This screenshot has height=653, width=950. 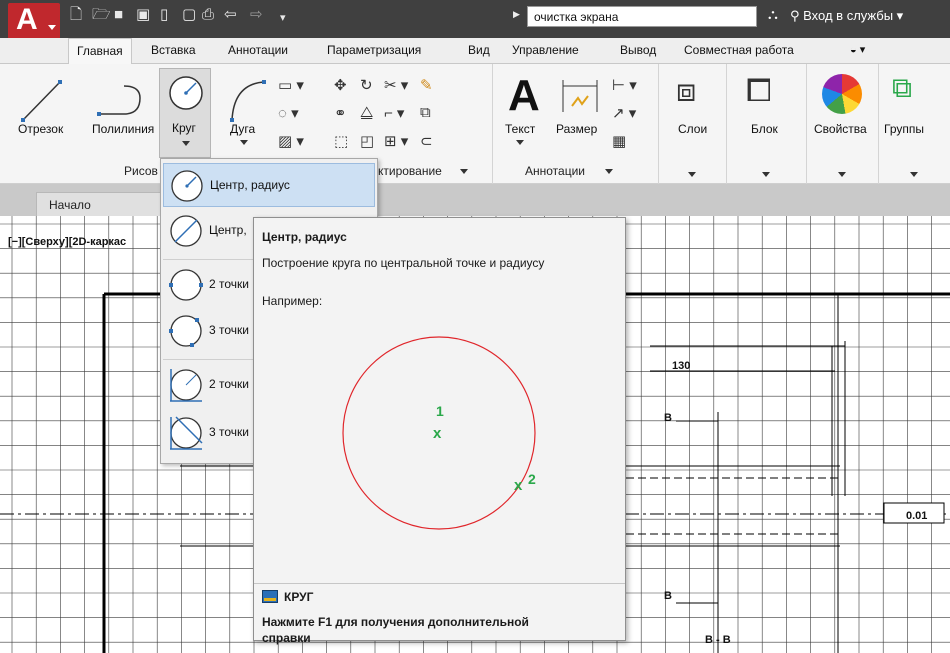 What do you see at coordinates (304, 237) in the screenshot?
I see `tooltip-title: Центр, радиус` at bounding box center [304, 237].